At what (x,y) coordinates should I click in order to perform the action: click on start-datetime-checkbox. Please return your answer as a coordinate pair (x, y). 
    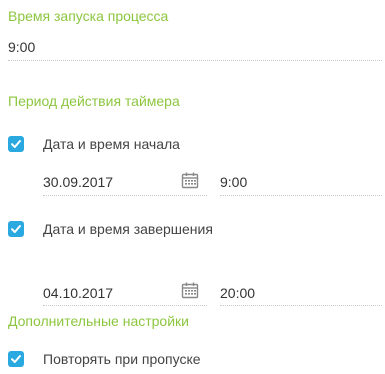
    Looking at the image, I should click on (16, 144).